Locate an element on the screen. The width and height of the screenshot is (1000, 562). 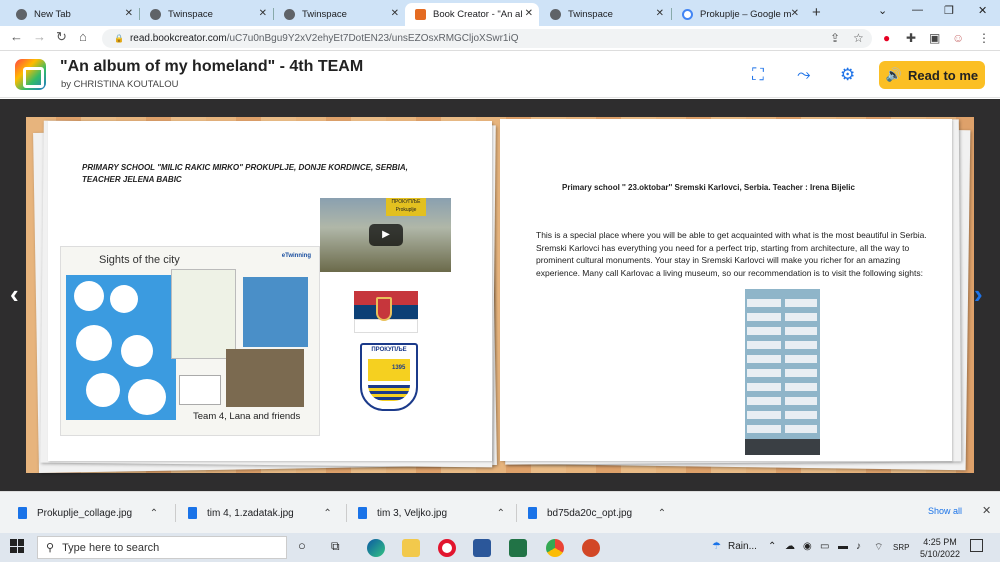
book-author: by CHRISTINA KOUTALOU is located at coordinates (120, 84).